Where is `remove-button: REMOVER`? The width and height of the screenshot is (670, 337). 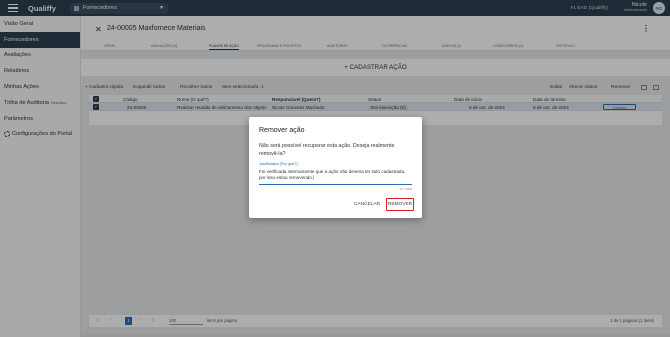
remove-button: REMOVER is located at coordinates (400, 204).